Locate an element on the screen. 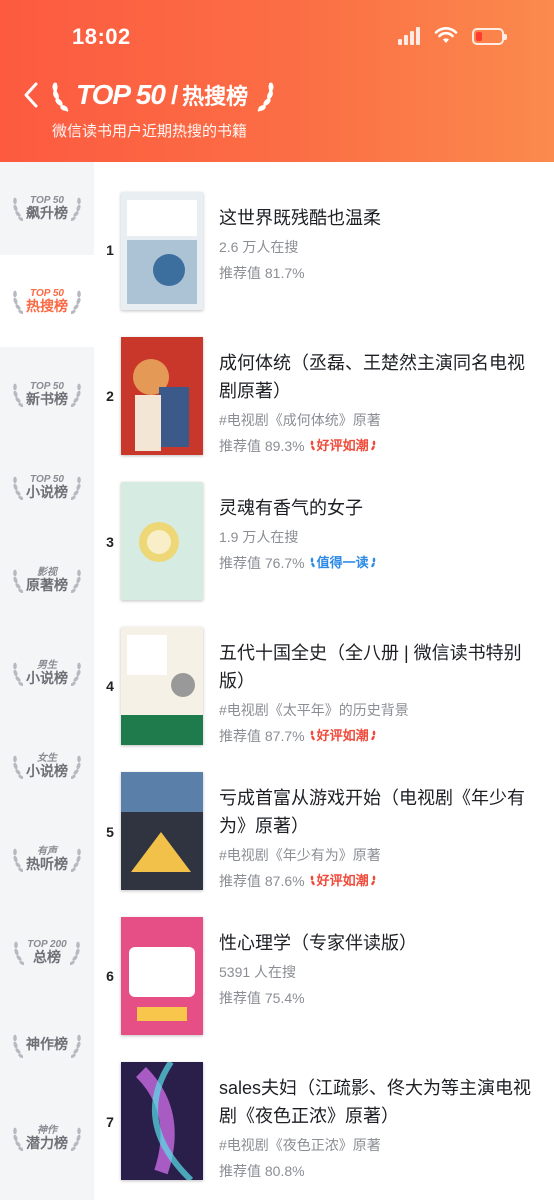 Image resolution: width=554 pixels, height=1200 pixels. sidebar-badge: 神作 潜力榜 is located at coordinates (47, 1138).